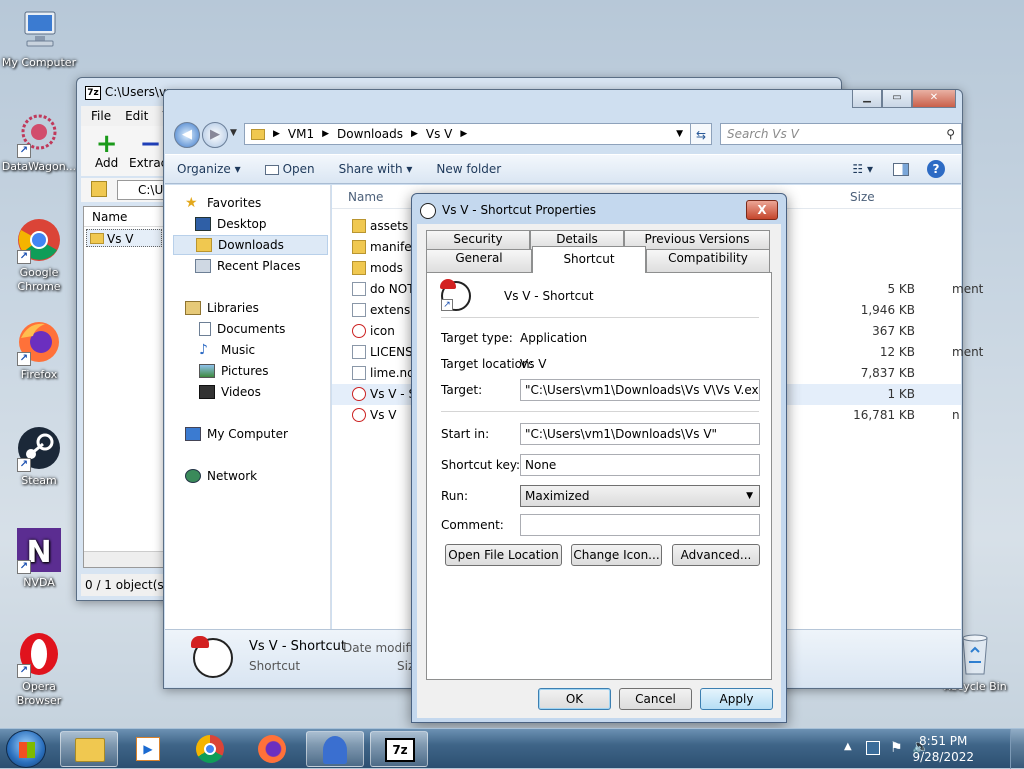 The image size is (1024, 769). Describe the element at coordinates (589, 259) in the screenshot. I see `tab-shortcut: Shortcut` at that location.